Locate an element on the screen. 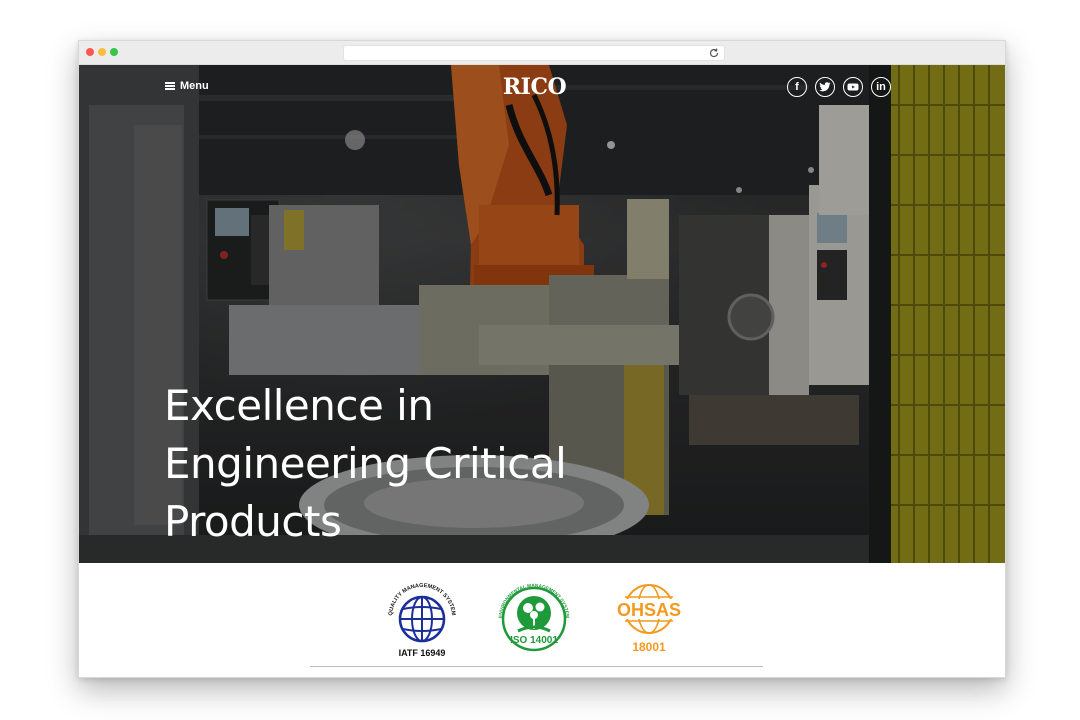 The width and height of the screenshot is (1080, 720). linkedin-icon: in is located at coordinates (881, 87).